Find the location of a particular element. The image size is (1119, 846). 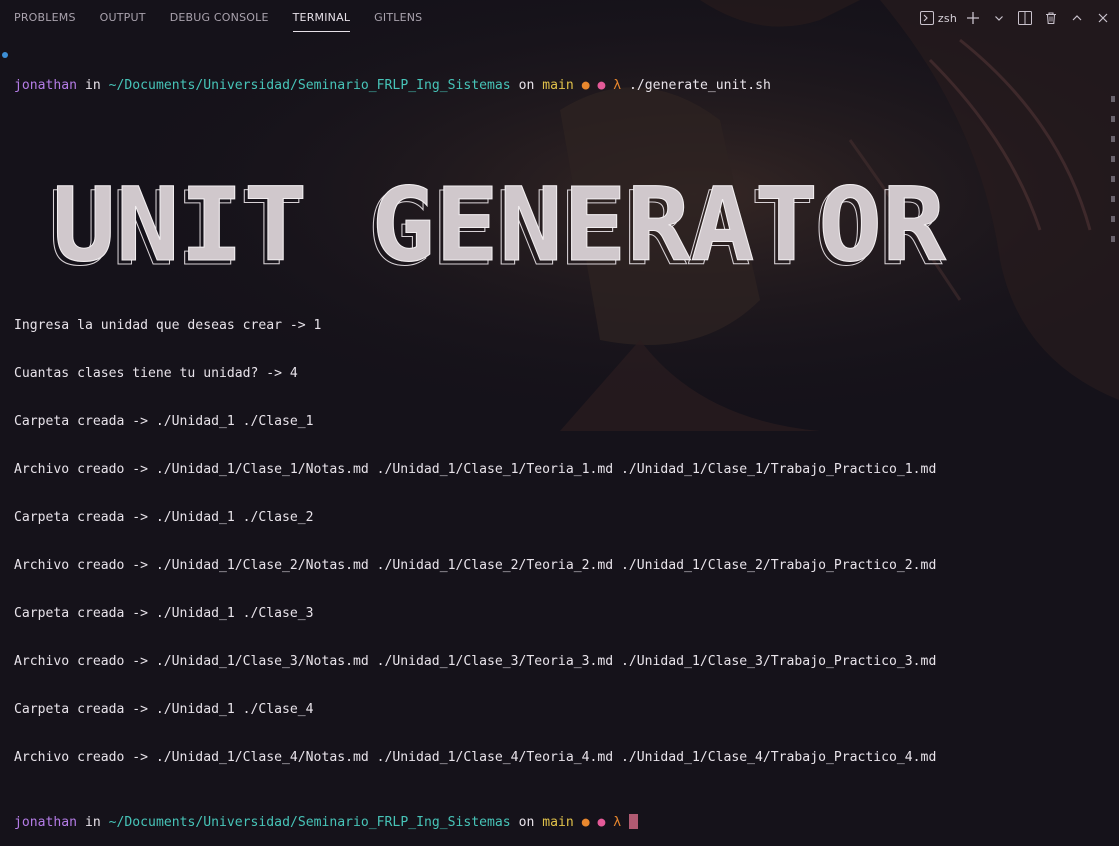

output-line: Carpeta creada -> ./Unidad_1 ./Clase_3 is located at coordinates (164, 613).